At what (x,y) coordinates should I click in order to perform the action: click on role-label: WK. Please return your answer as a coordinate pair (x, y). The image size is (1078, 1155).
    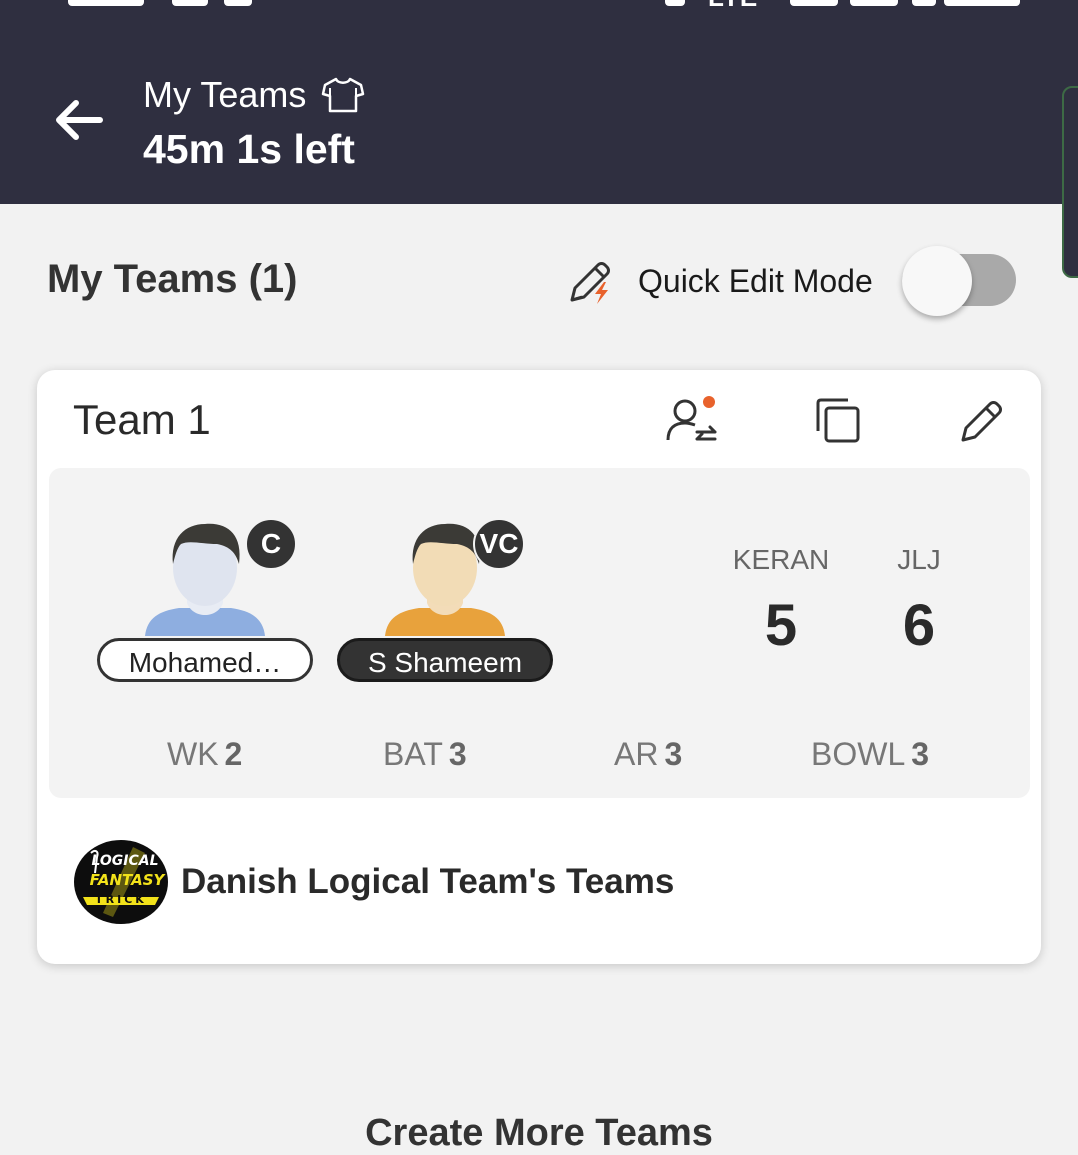
    Looking at the image, I should click on (193, 754).